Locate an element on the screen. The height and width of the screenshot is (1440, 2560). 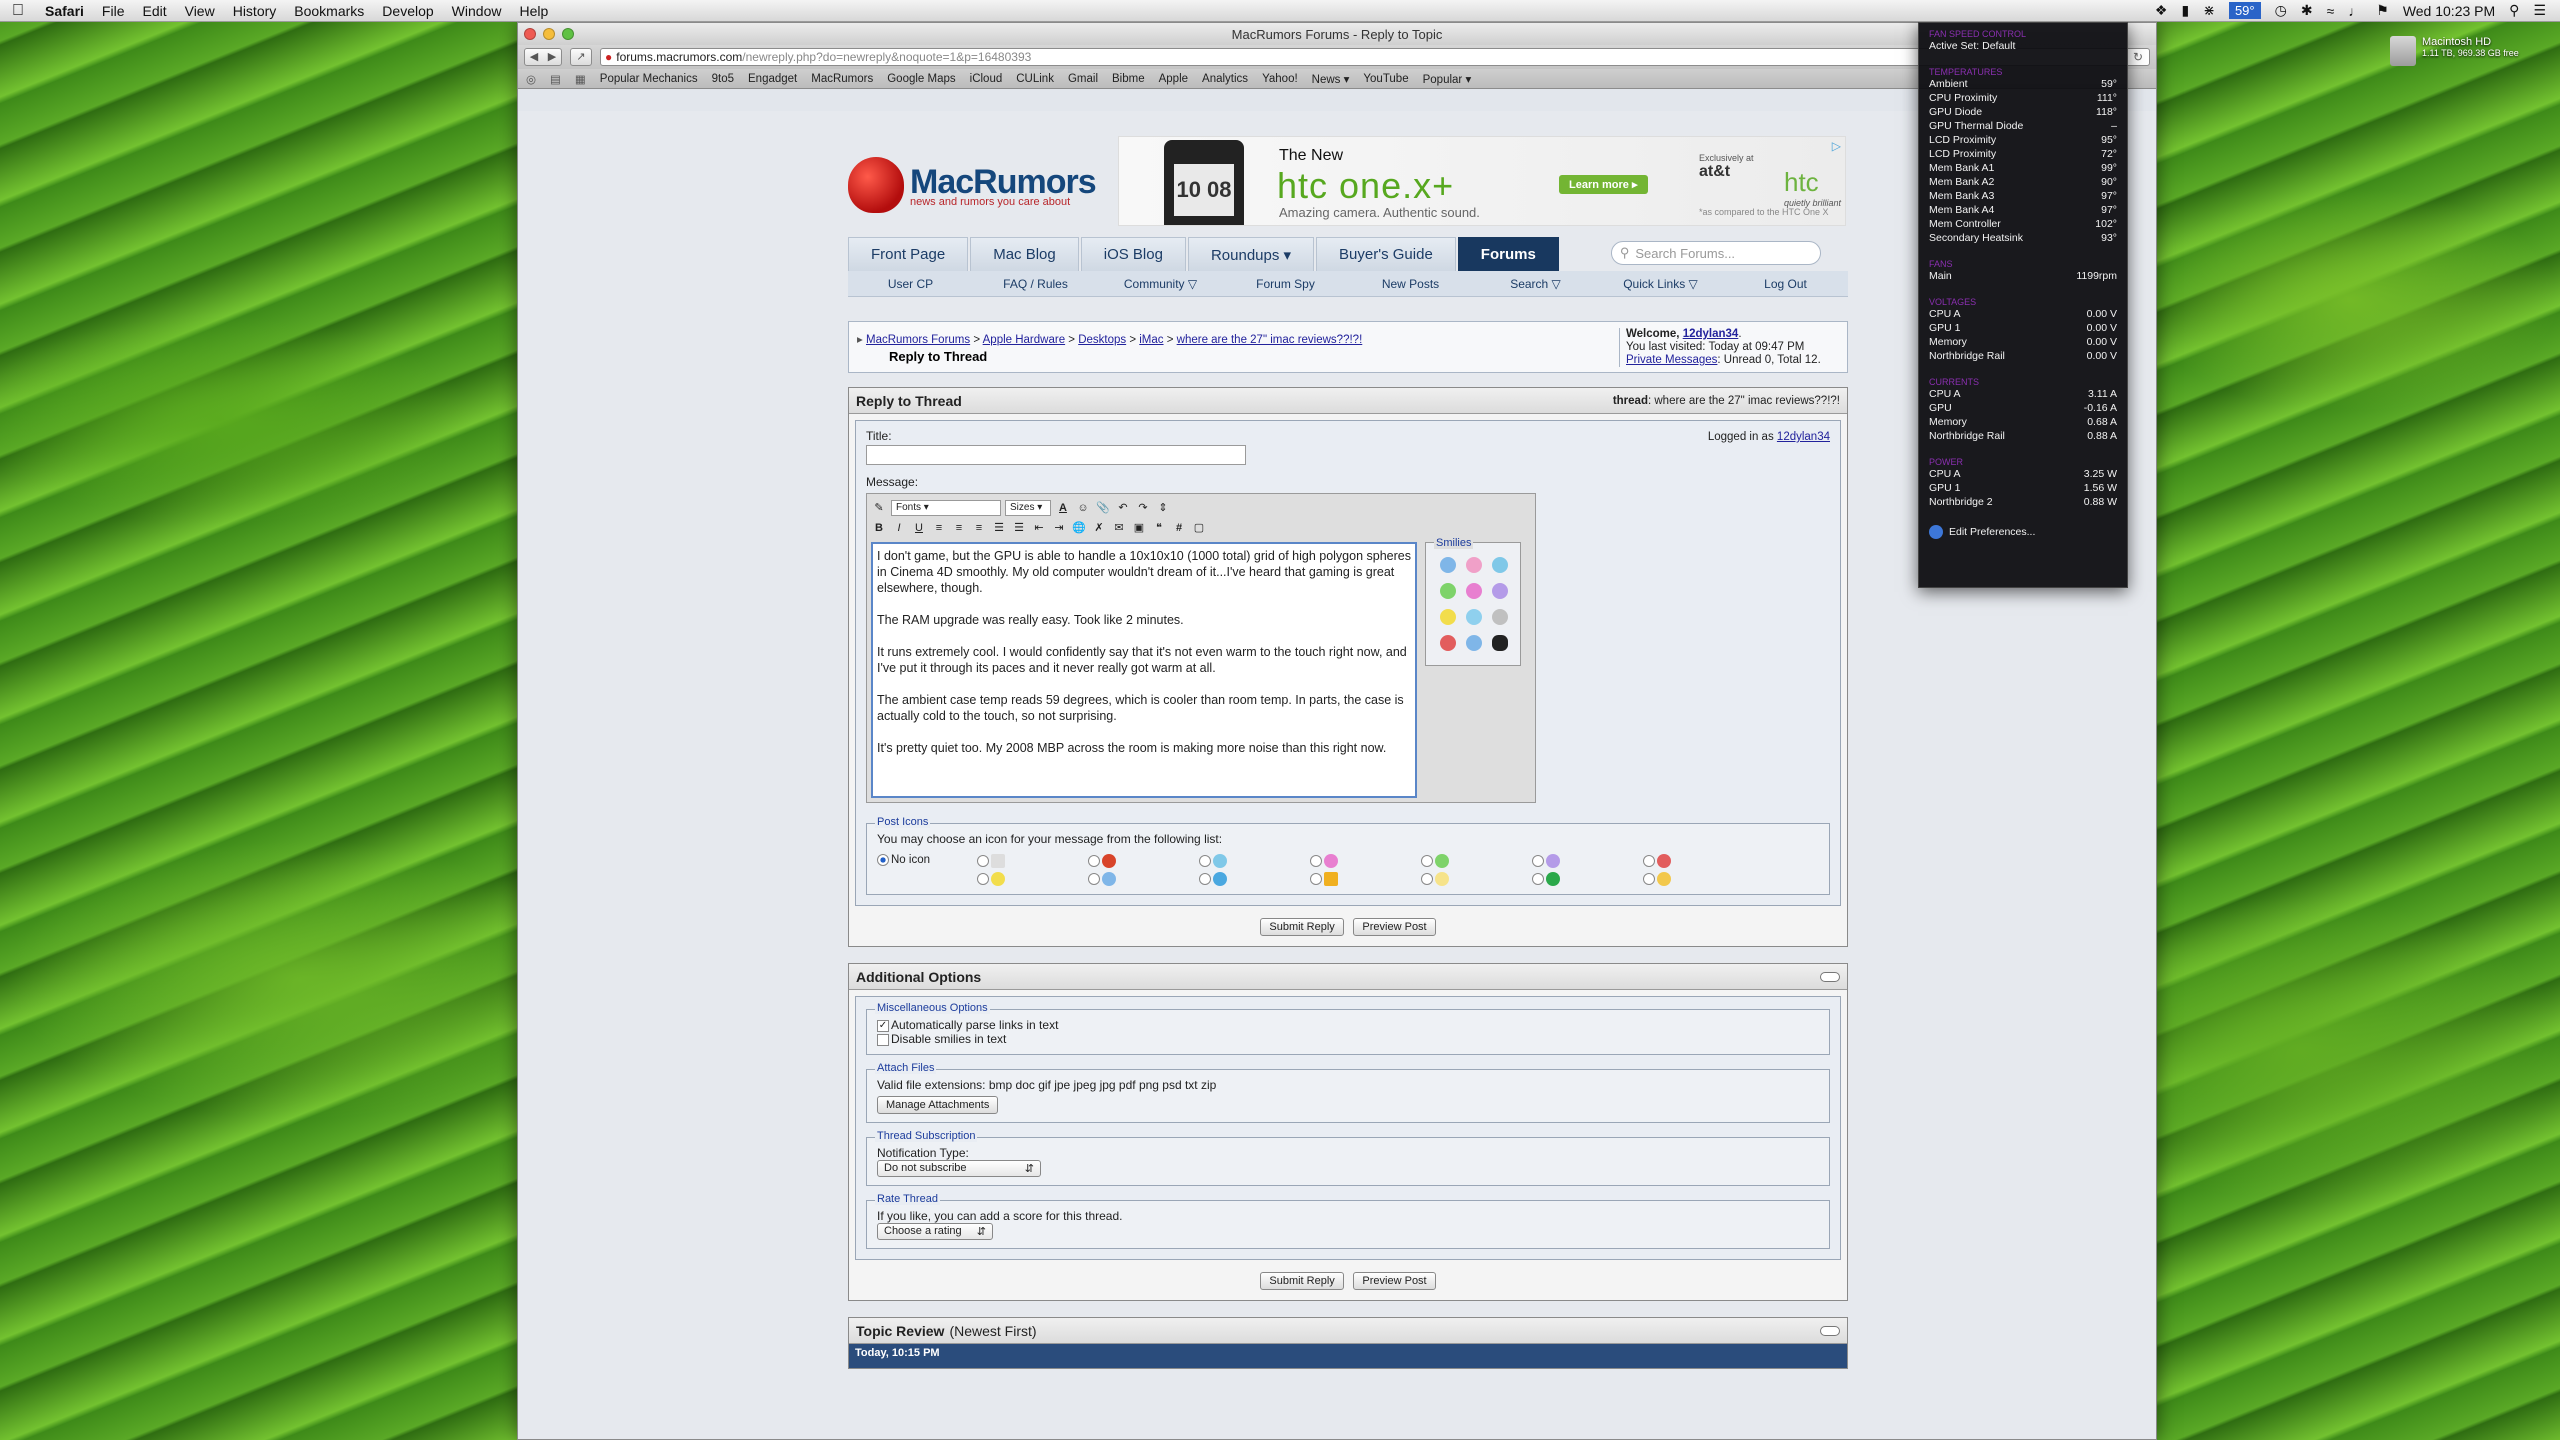
bookmark-item: CULink is located at coordinates (1035, 79).